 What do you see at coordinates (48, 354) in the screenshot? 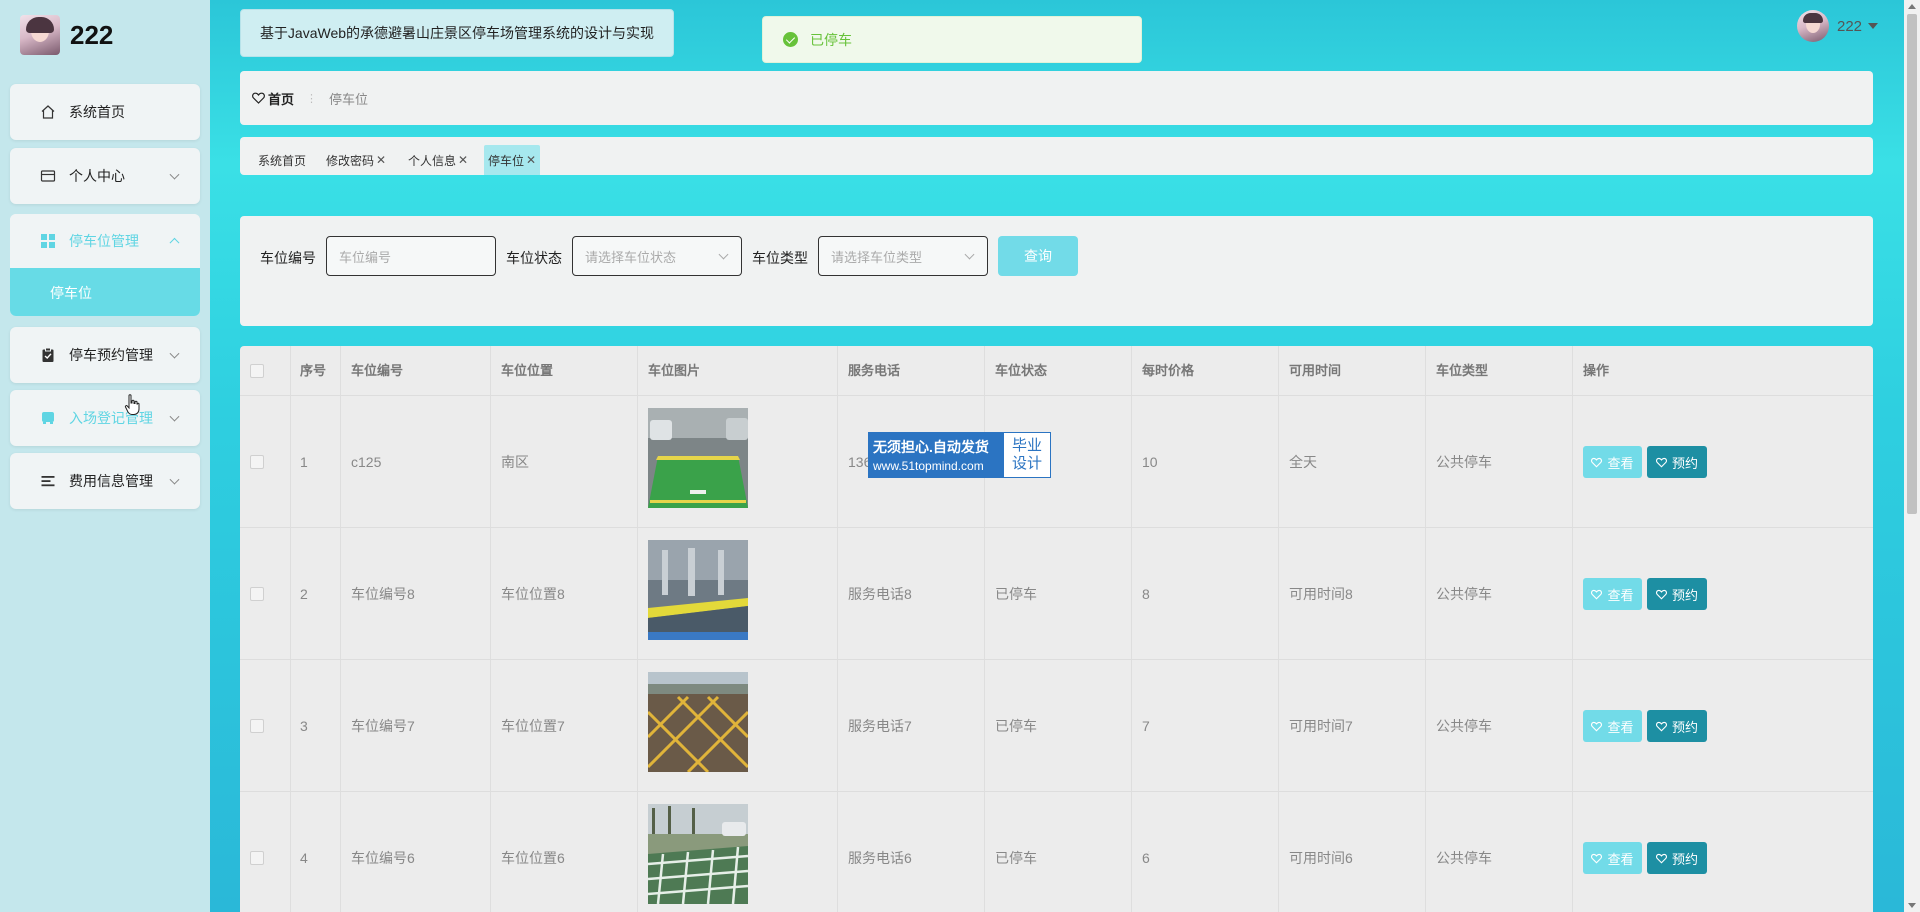
I see `clipboard-icon` at bounding box center [48, 354].